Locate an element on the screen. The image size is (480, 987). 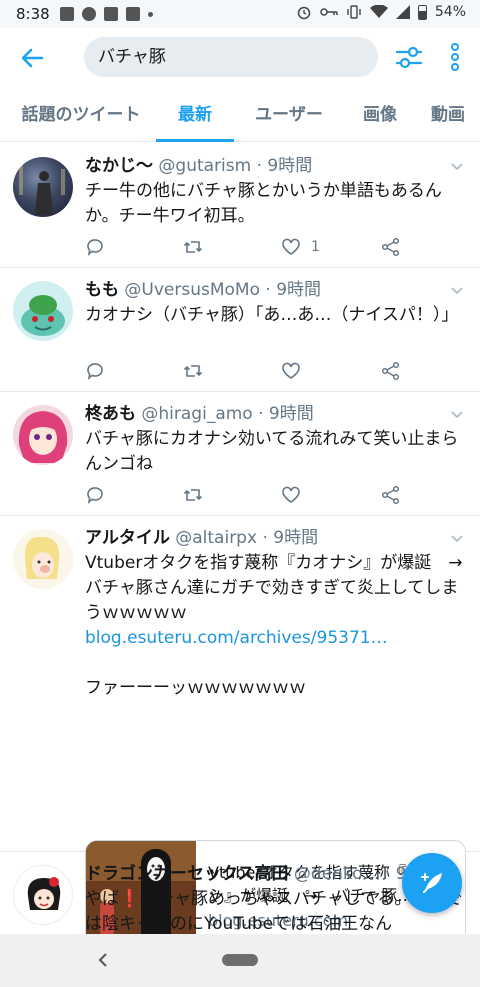
compose-tweet-button is located at coordinates (432, 883).